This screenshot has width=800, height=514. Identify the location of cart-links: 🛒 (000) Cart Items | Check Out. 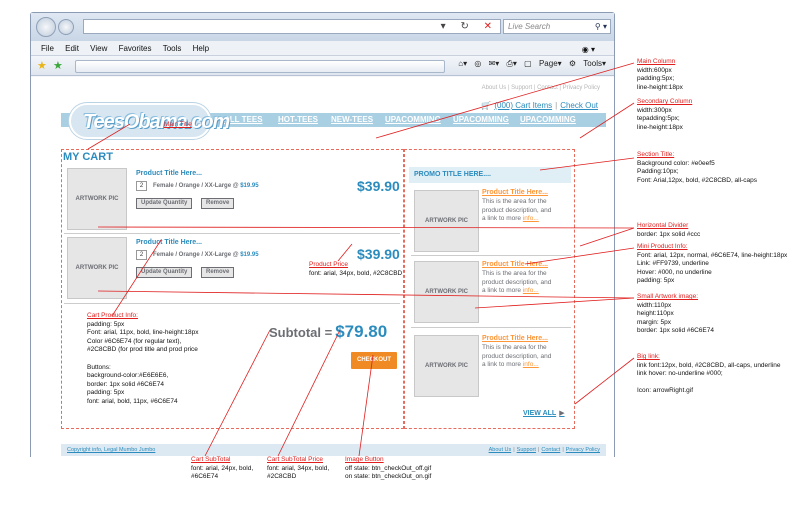
(539, 105).